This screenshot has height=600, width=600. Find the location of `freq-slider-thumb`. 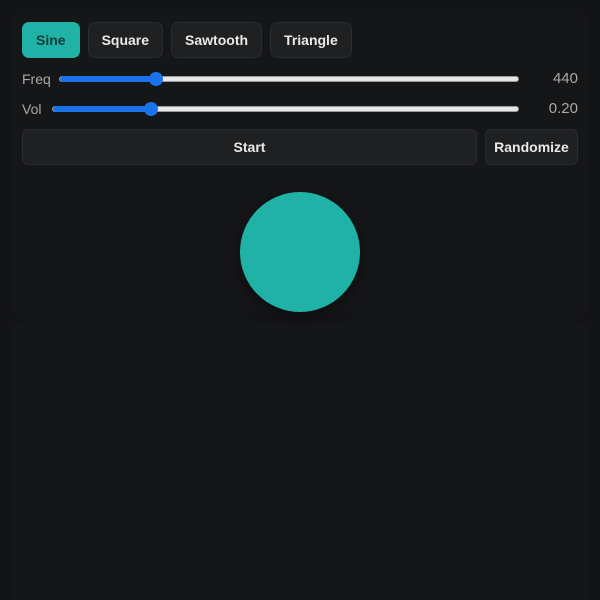

freq-slider-thumb is located at coordinates (156, 79).